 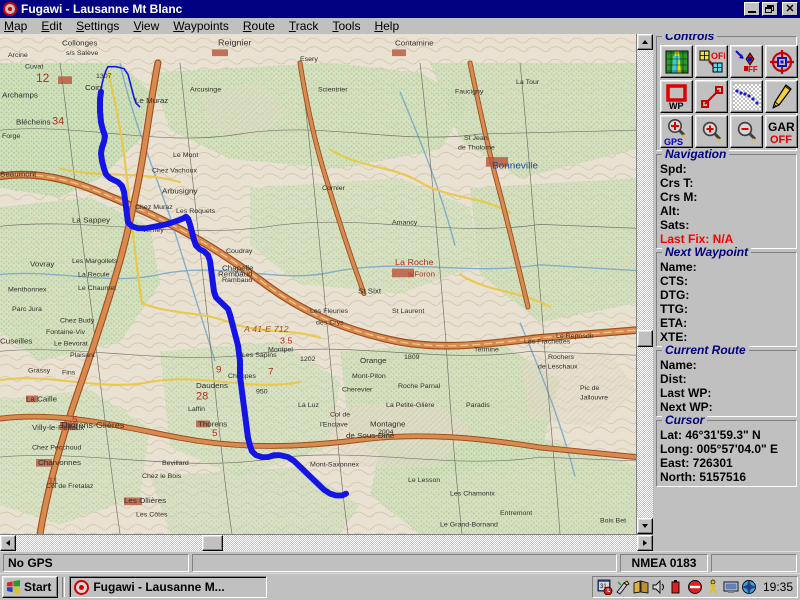 What do you see at coordinates (185, 155) in the screenshot?
I see `map-label: Le Mont` at bounding box center [185, 155].